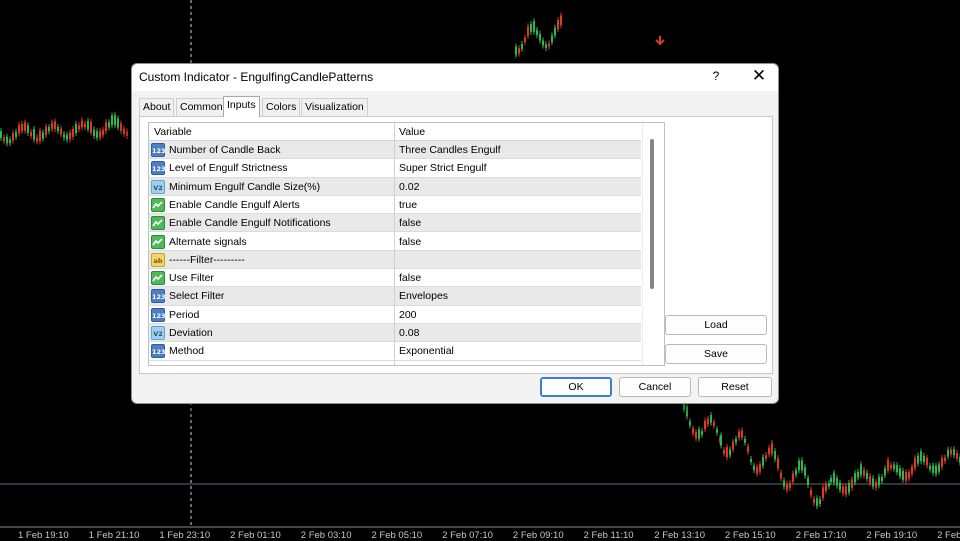  I want to click on variable-value: true, so click(408, 205).